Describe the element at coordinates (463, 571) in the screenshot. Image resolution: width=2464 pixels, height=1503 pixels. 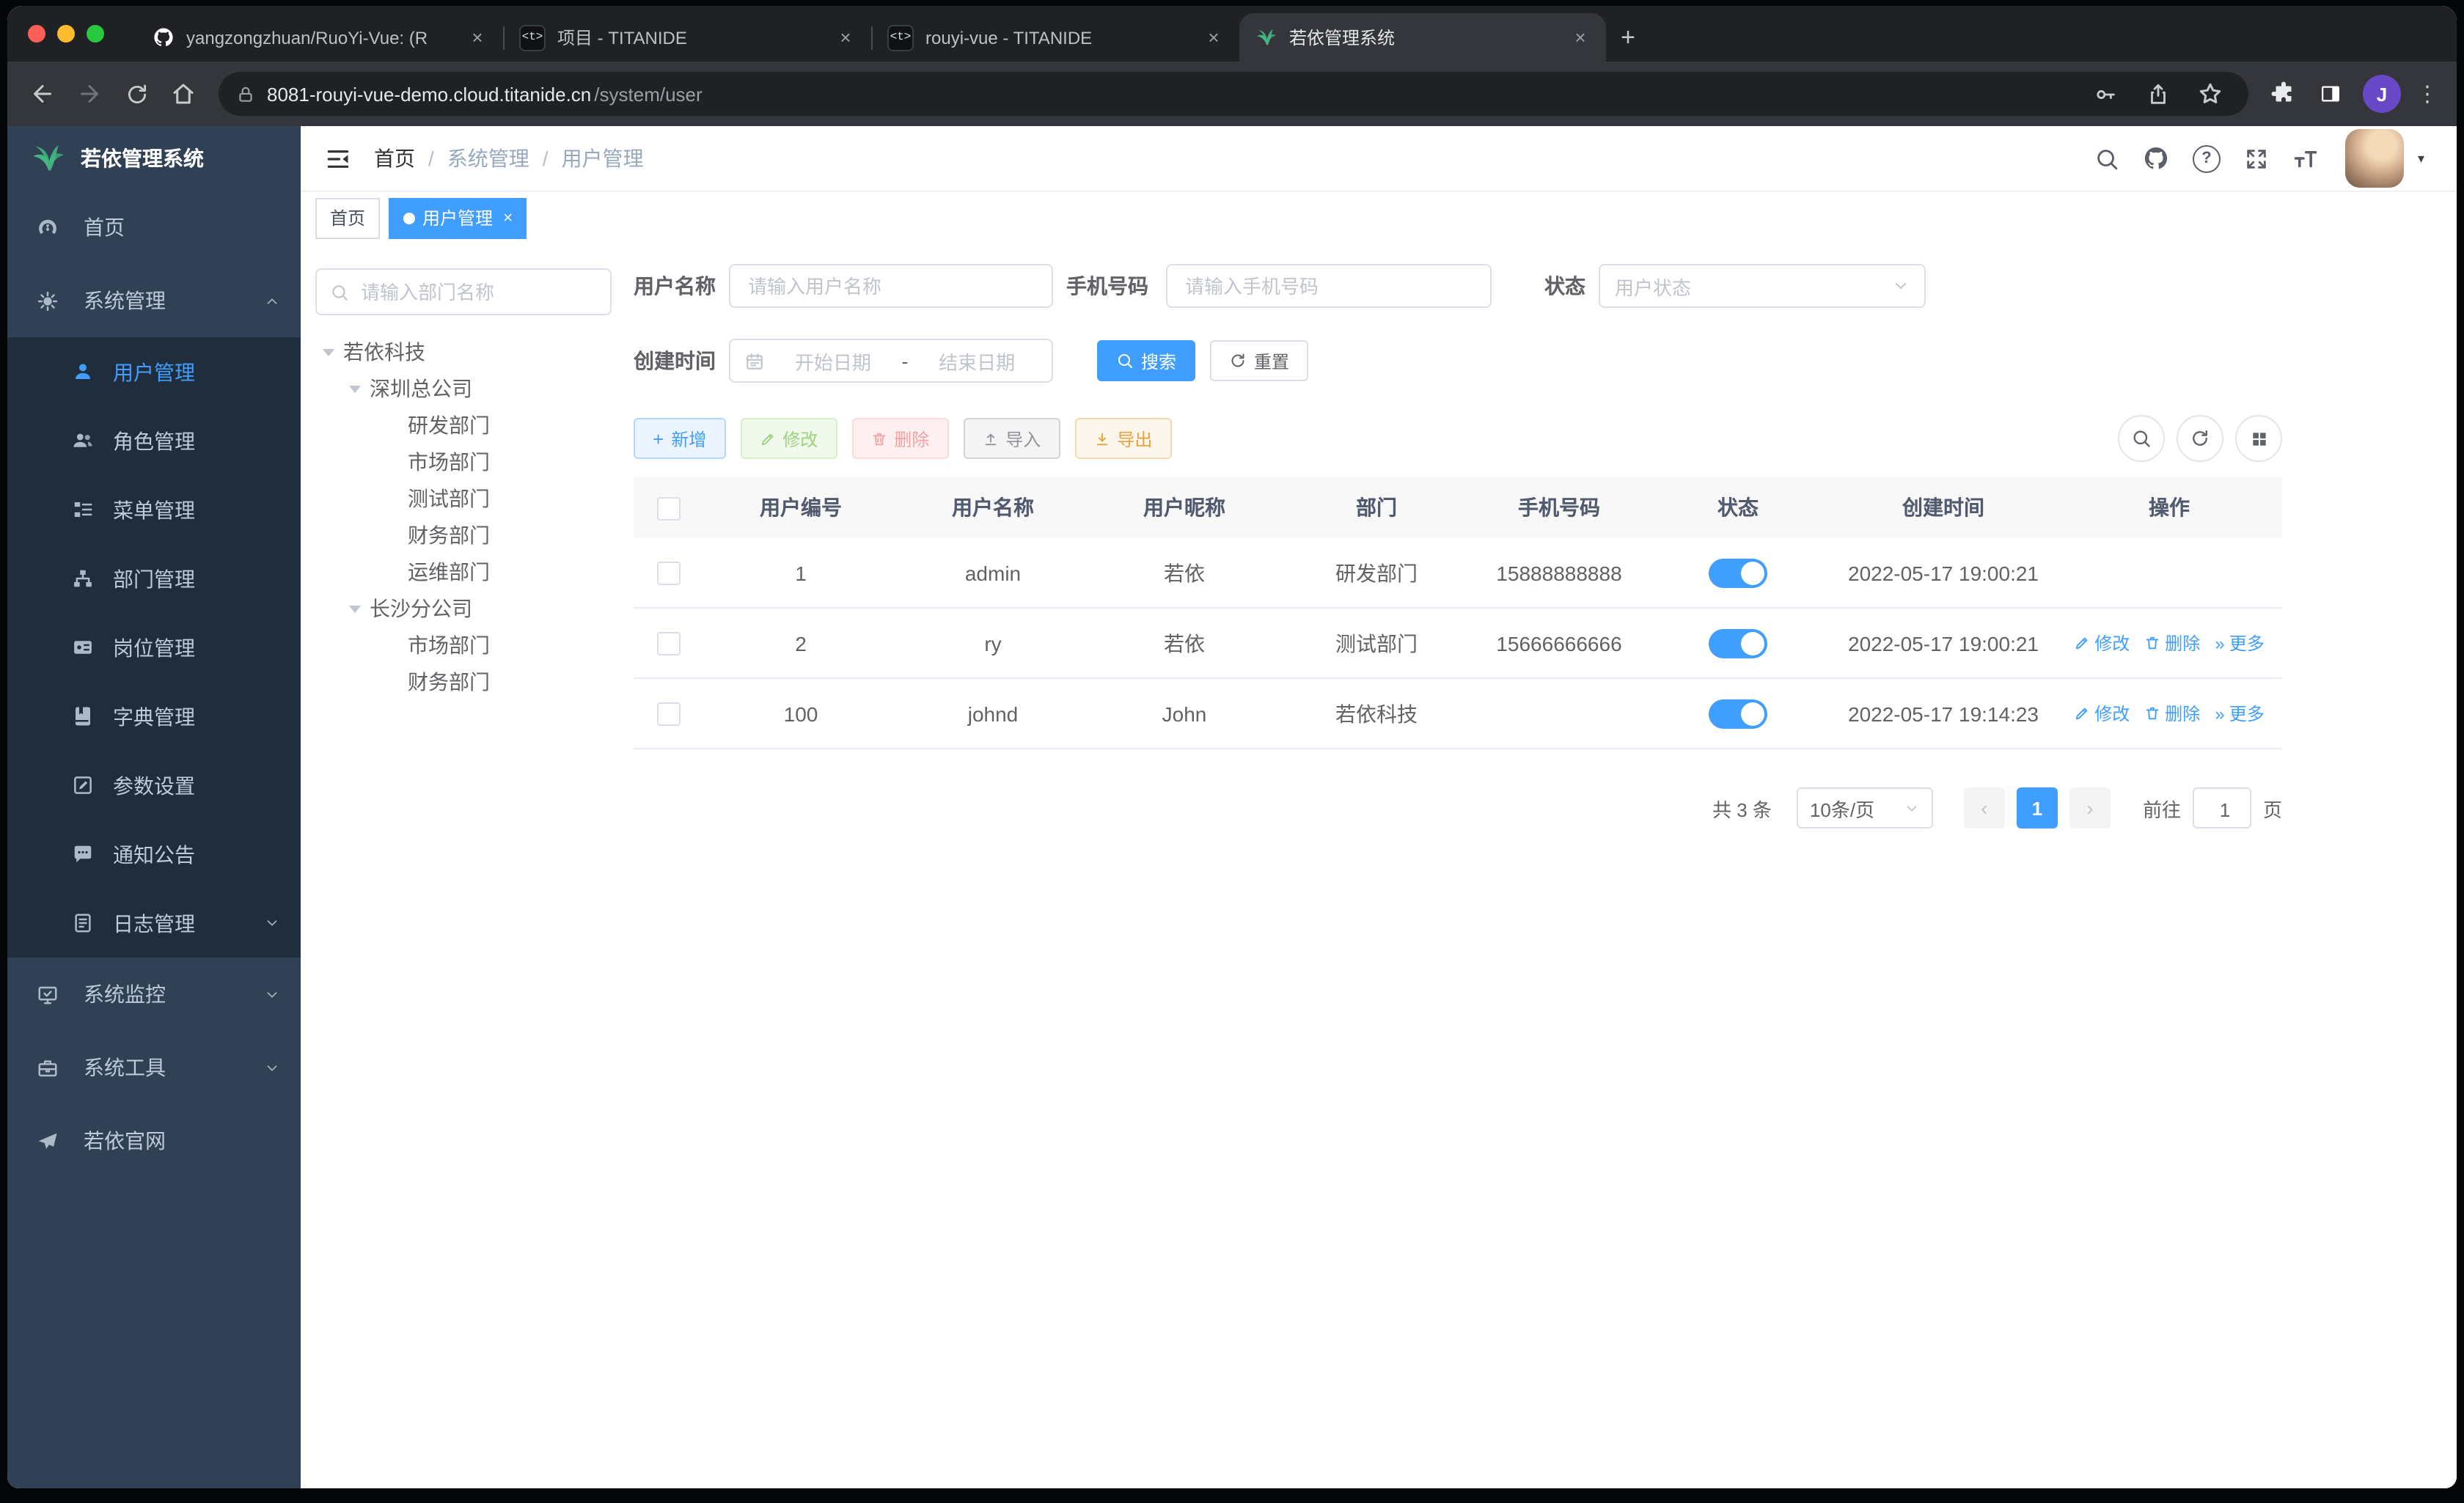
I see `tree-node: 运维部门` at that location.